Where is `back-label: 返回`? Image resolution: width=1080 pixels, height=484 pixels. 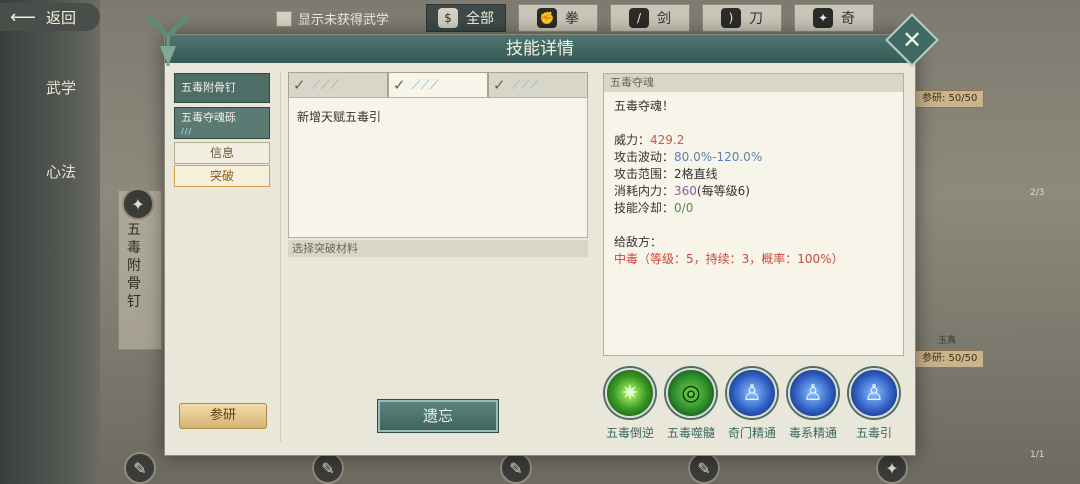 back-label: 返回 is located at coordinates (61, 17).